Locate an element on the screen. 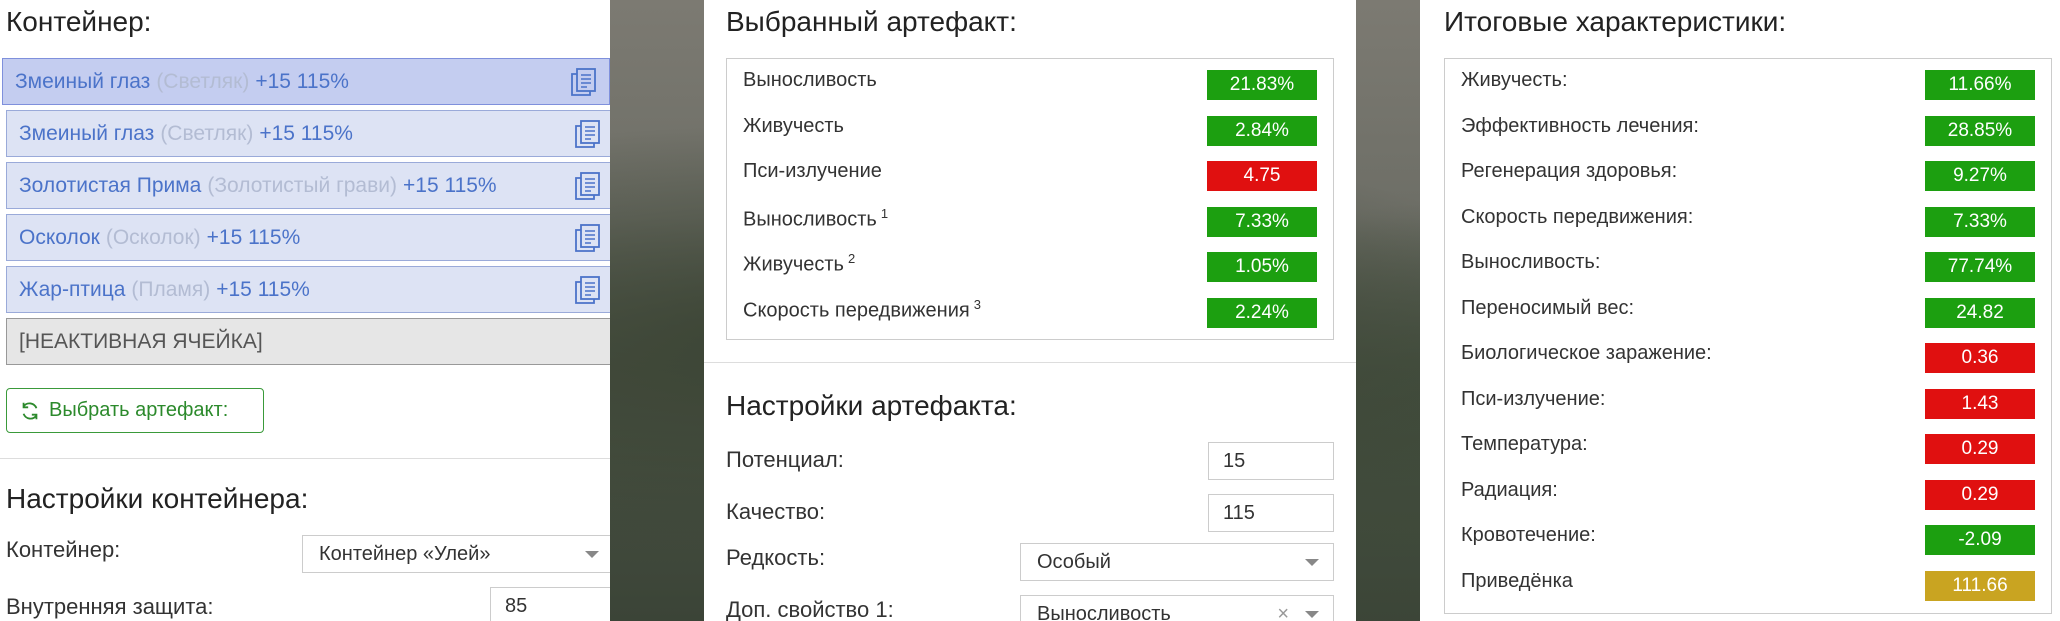 This screenshot has height=621, width=2060. stat-name: Кровотечение: is located at coordinates (1528, 535).